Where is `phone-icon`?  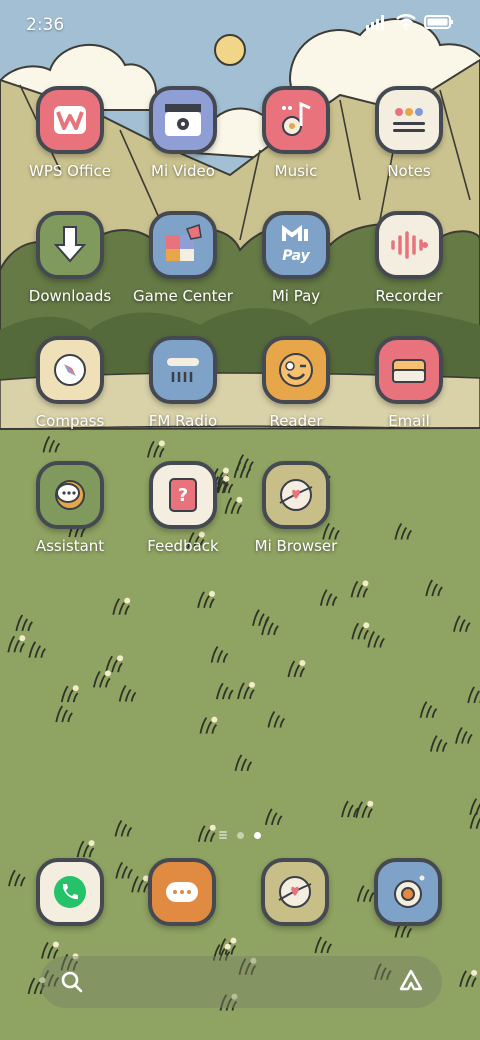 phone-icon is located at coordinates (70, 892).